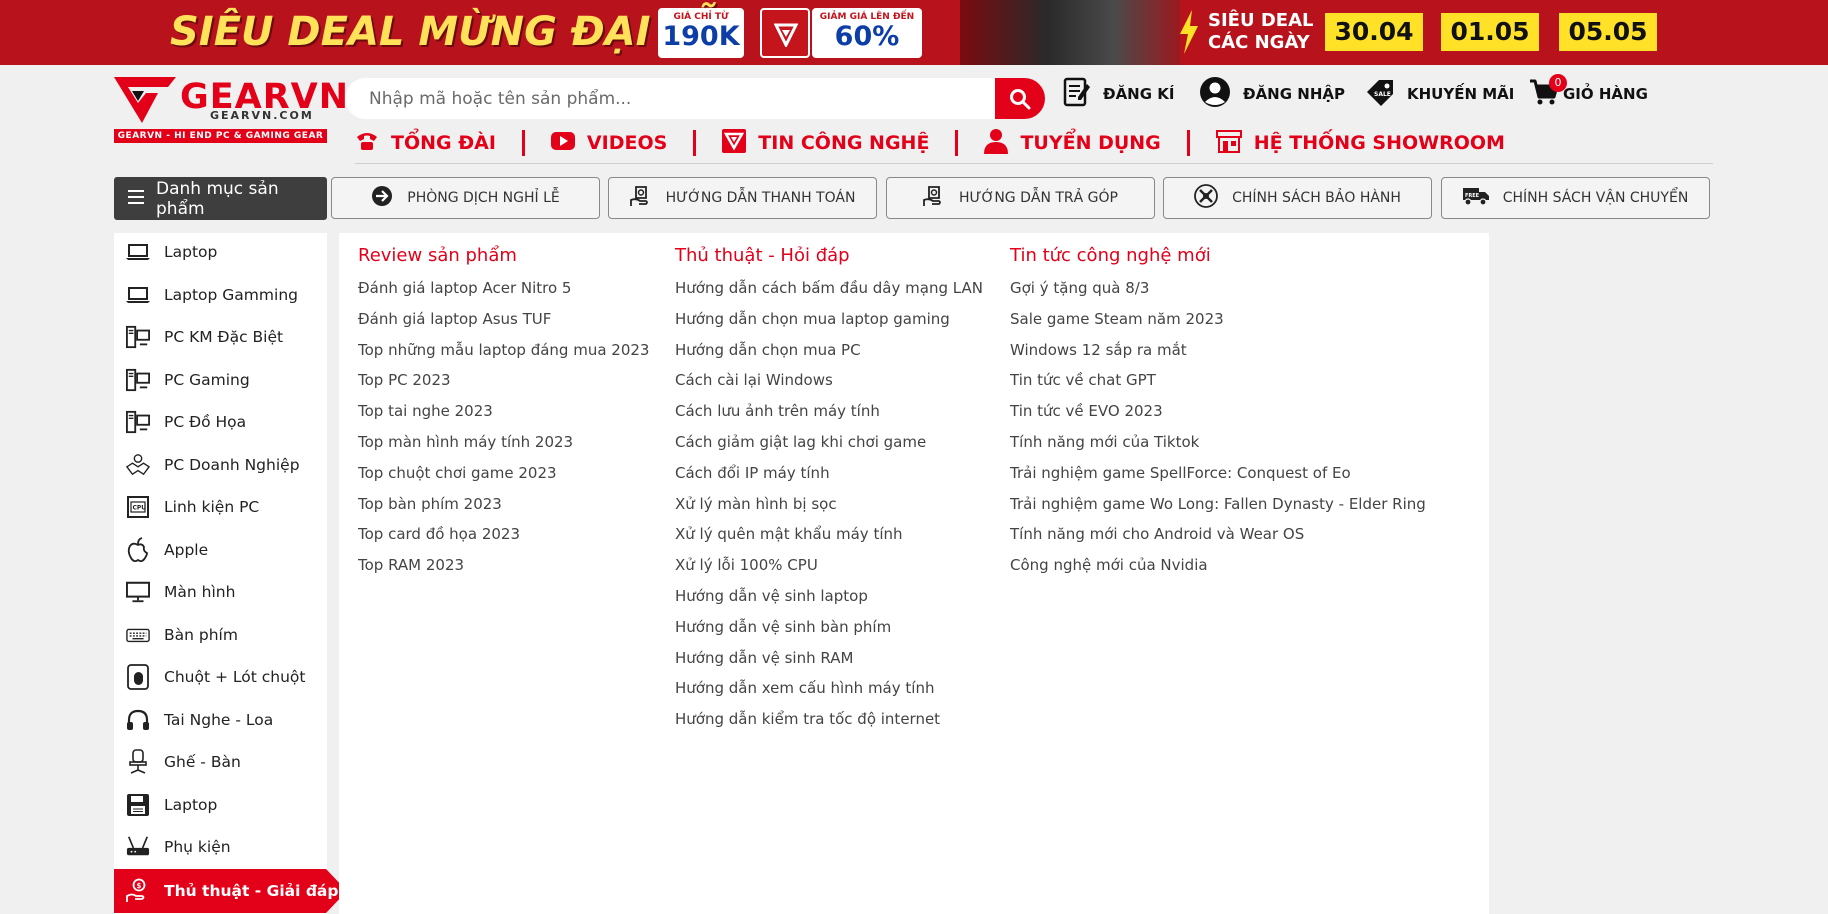  I want to click on sidebar-item-monitor: Màn hình, so click(220, 592).